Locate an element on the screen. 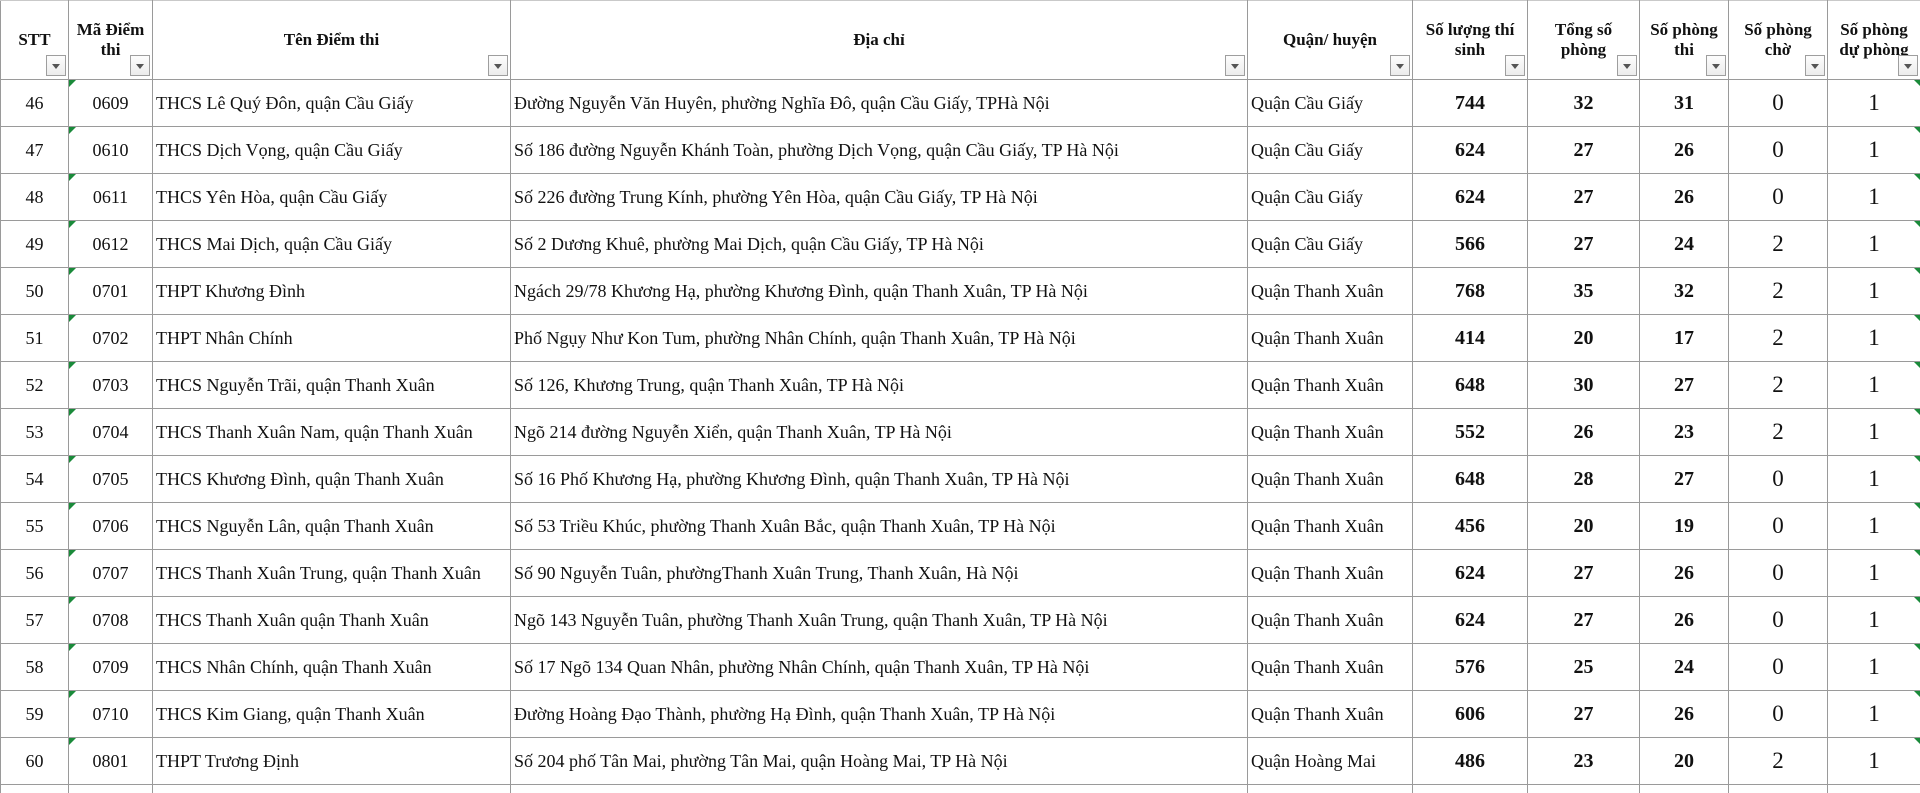 This screenshot has width=1920, height=793. header-dia-chi: Địa chỉ is located at coordinates (879, 40).